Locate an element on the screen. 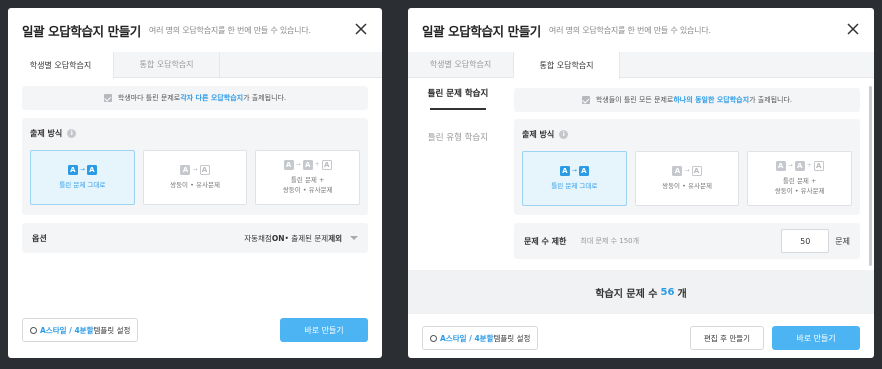 This screenshot has width=882, height=369. total-problem-count: 학습지 문제 수 56 개 is located at coordinates (641, 292).